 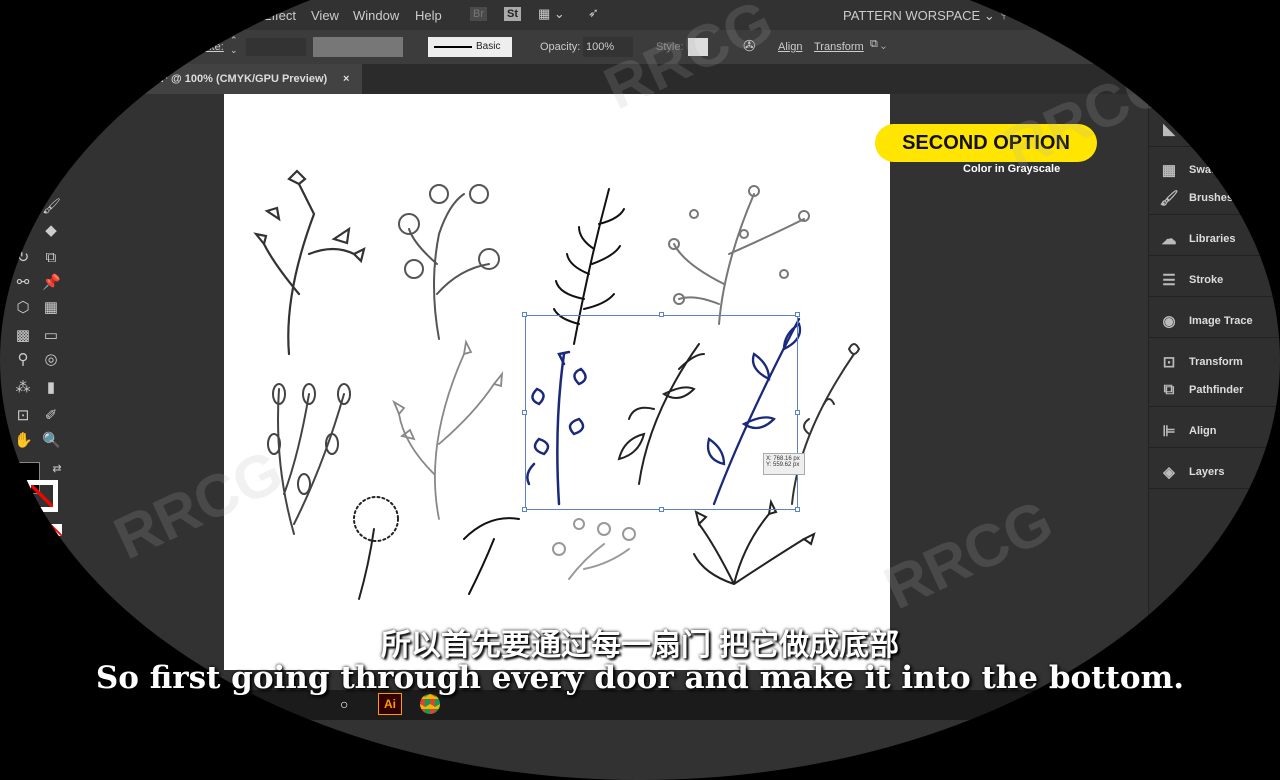 I want to click on stock-button: St, so click(x=512, y=14).